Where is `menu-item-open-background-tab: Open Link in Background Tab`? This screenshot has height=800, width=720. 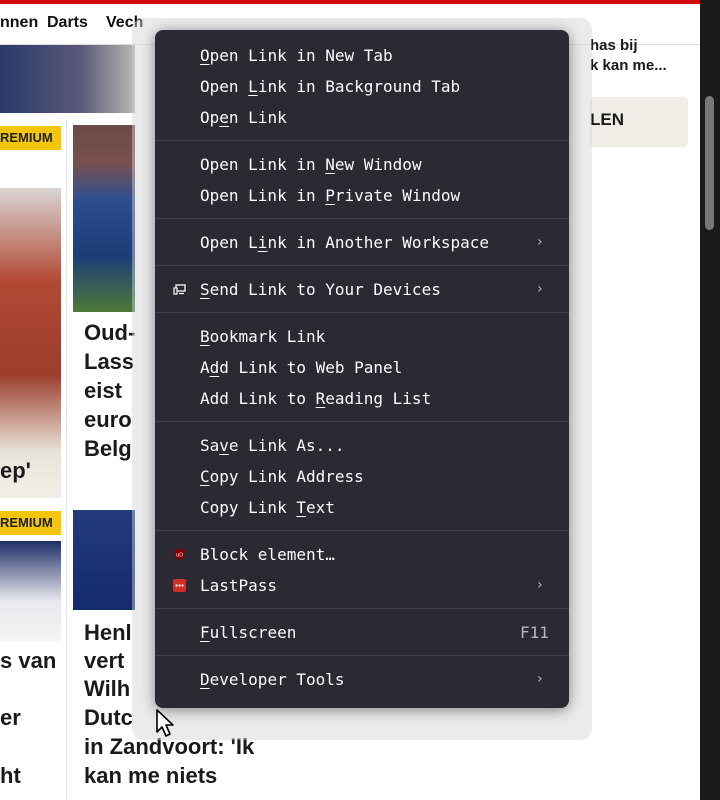
menu-item-open-background-tab: Open Link in Background Tab is located at coordinates (362, 86).